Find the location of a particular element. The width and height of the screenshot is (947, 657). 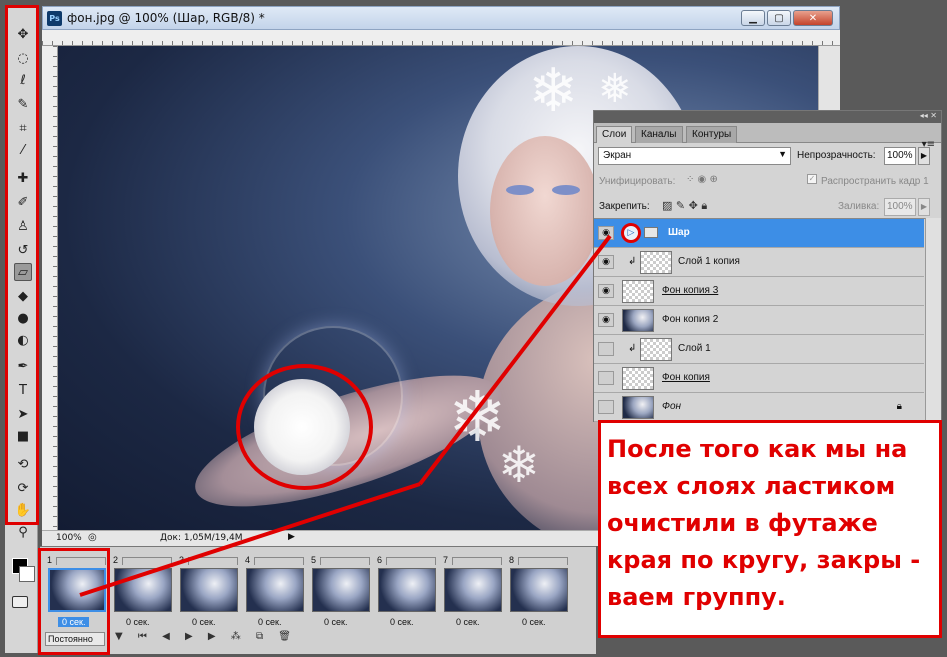

tab-layers: Слои is located at coordinates (614, 134).